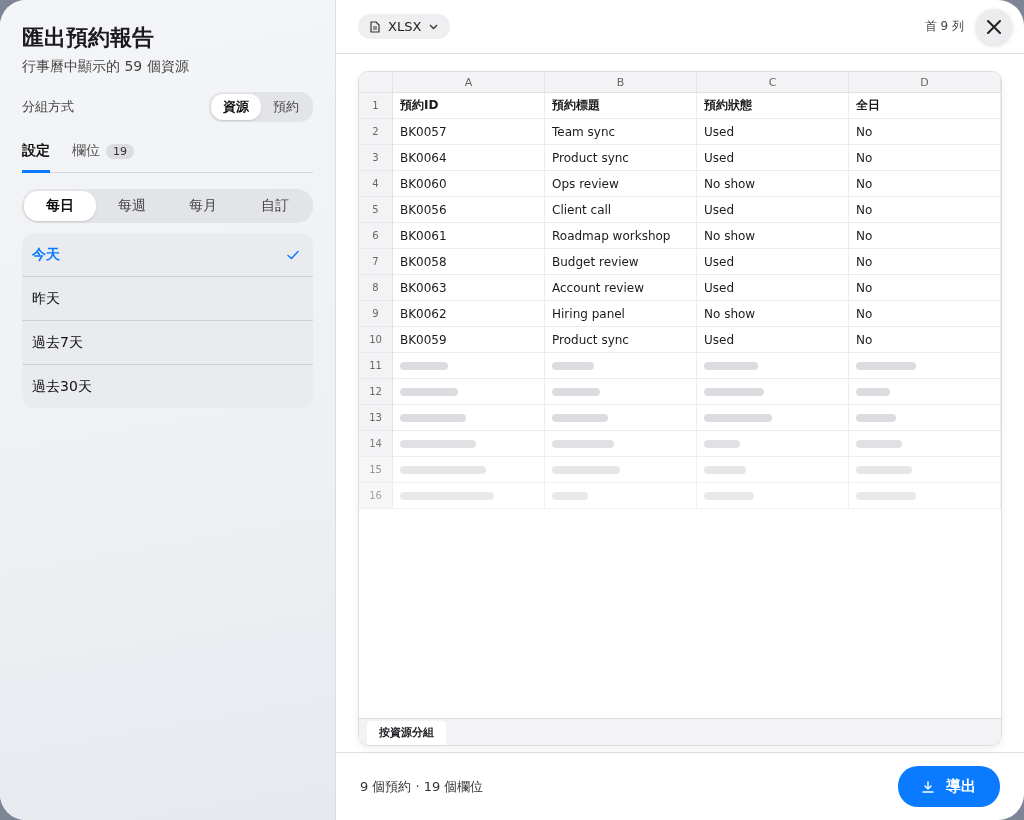 The image size is (1024, 820). I want to click on file-icon, so click(375, 26).